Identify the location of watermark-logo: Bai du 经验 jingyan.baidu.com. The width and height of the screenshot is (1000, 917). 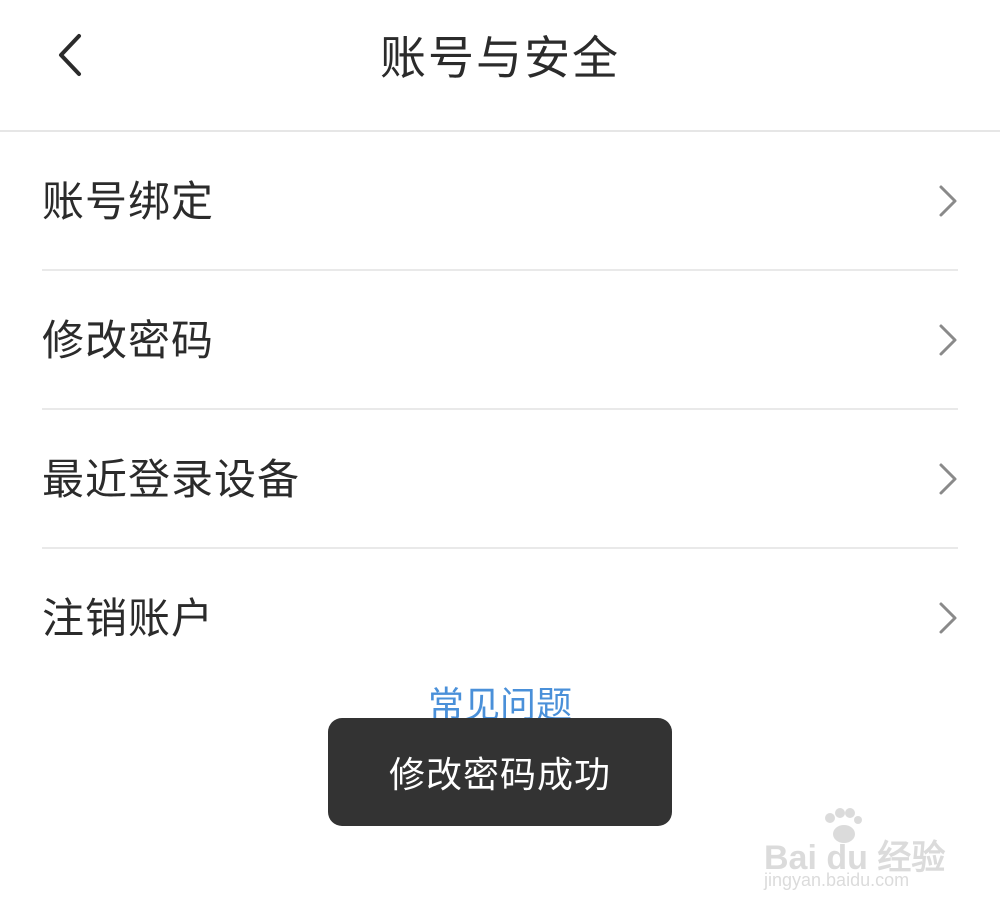
(854, 858).